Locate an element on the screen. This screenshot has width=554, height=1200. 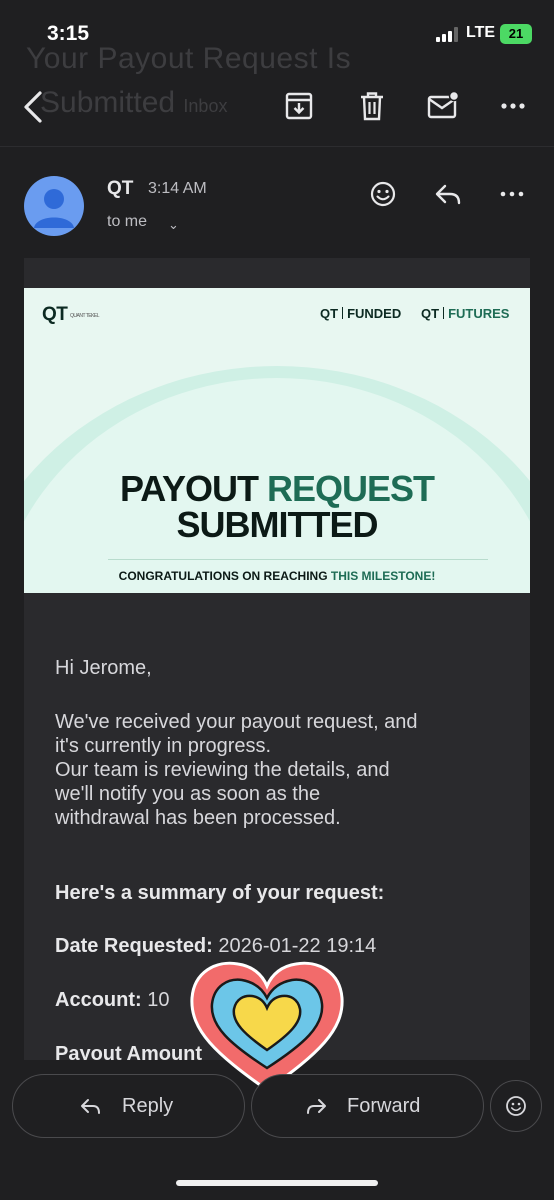
banner-title-line2: SUBMITTED is located at coordinates (277, 524).